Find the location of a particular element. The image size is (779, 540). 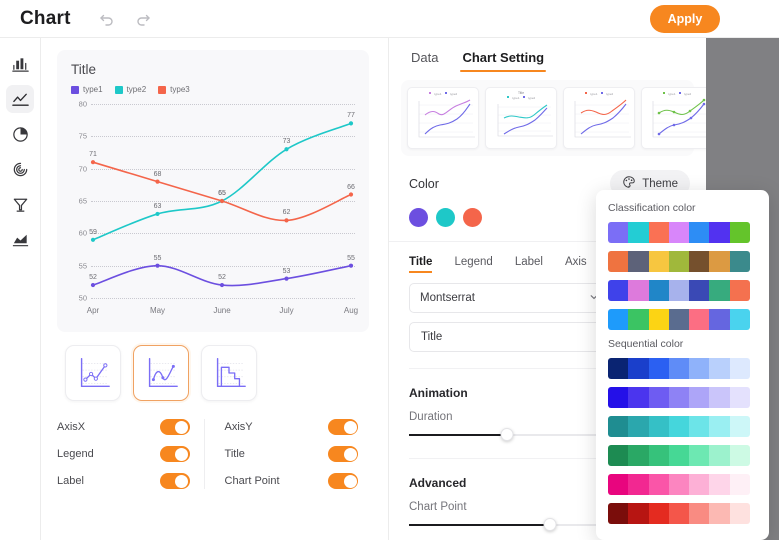

toggle-chart-point is located at coordinates (343, 481).